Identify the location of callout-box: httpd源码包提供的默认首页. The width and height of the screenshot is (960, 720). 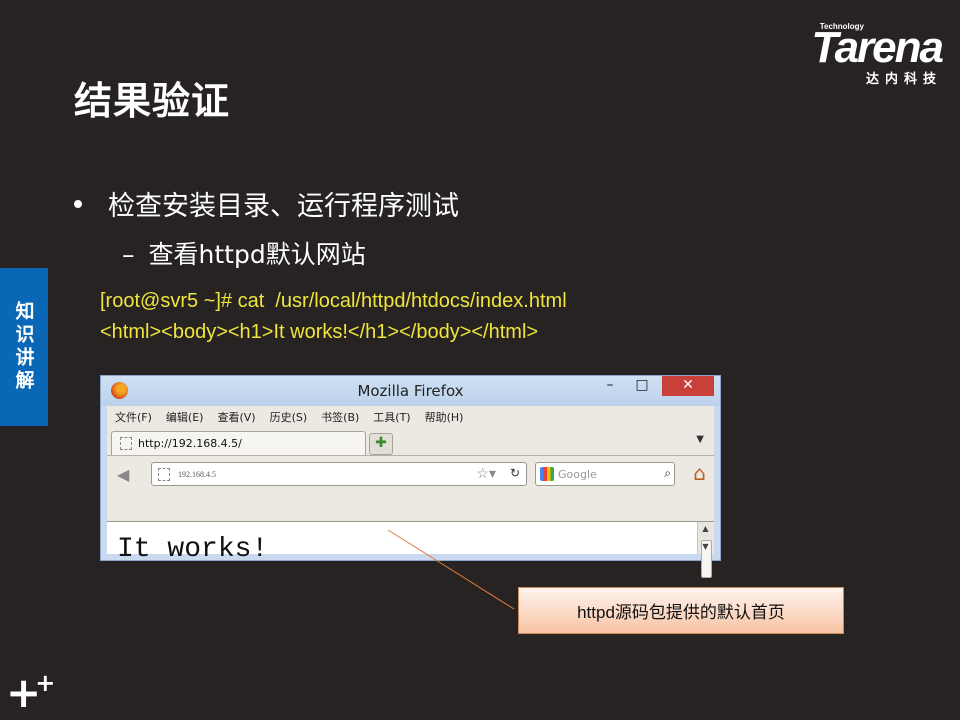
(681, 610).